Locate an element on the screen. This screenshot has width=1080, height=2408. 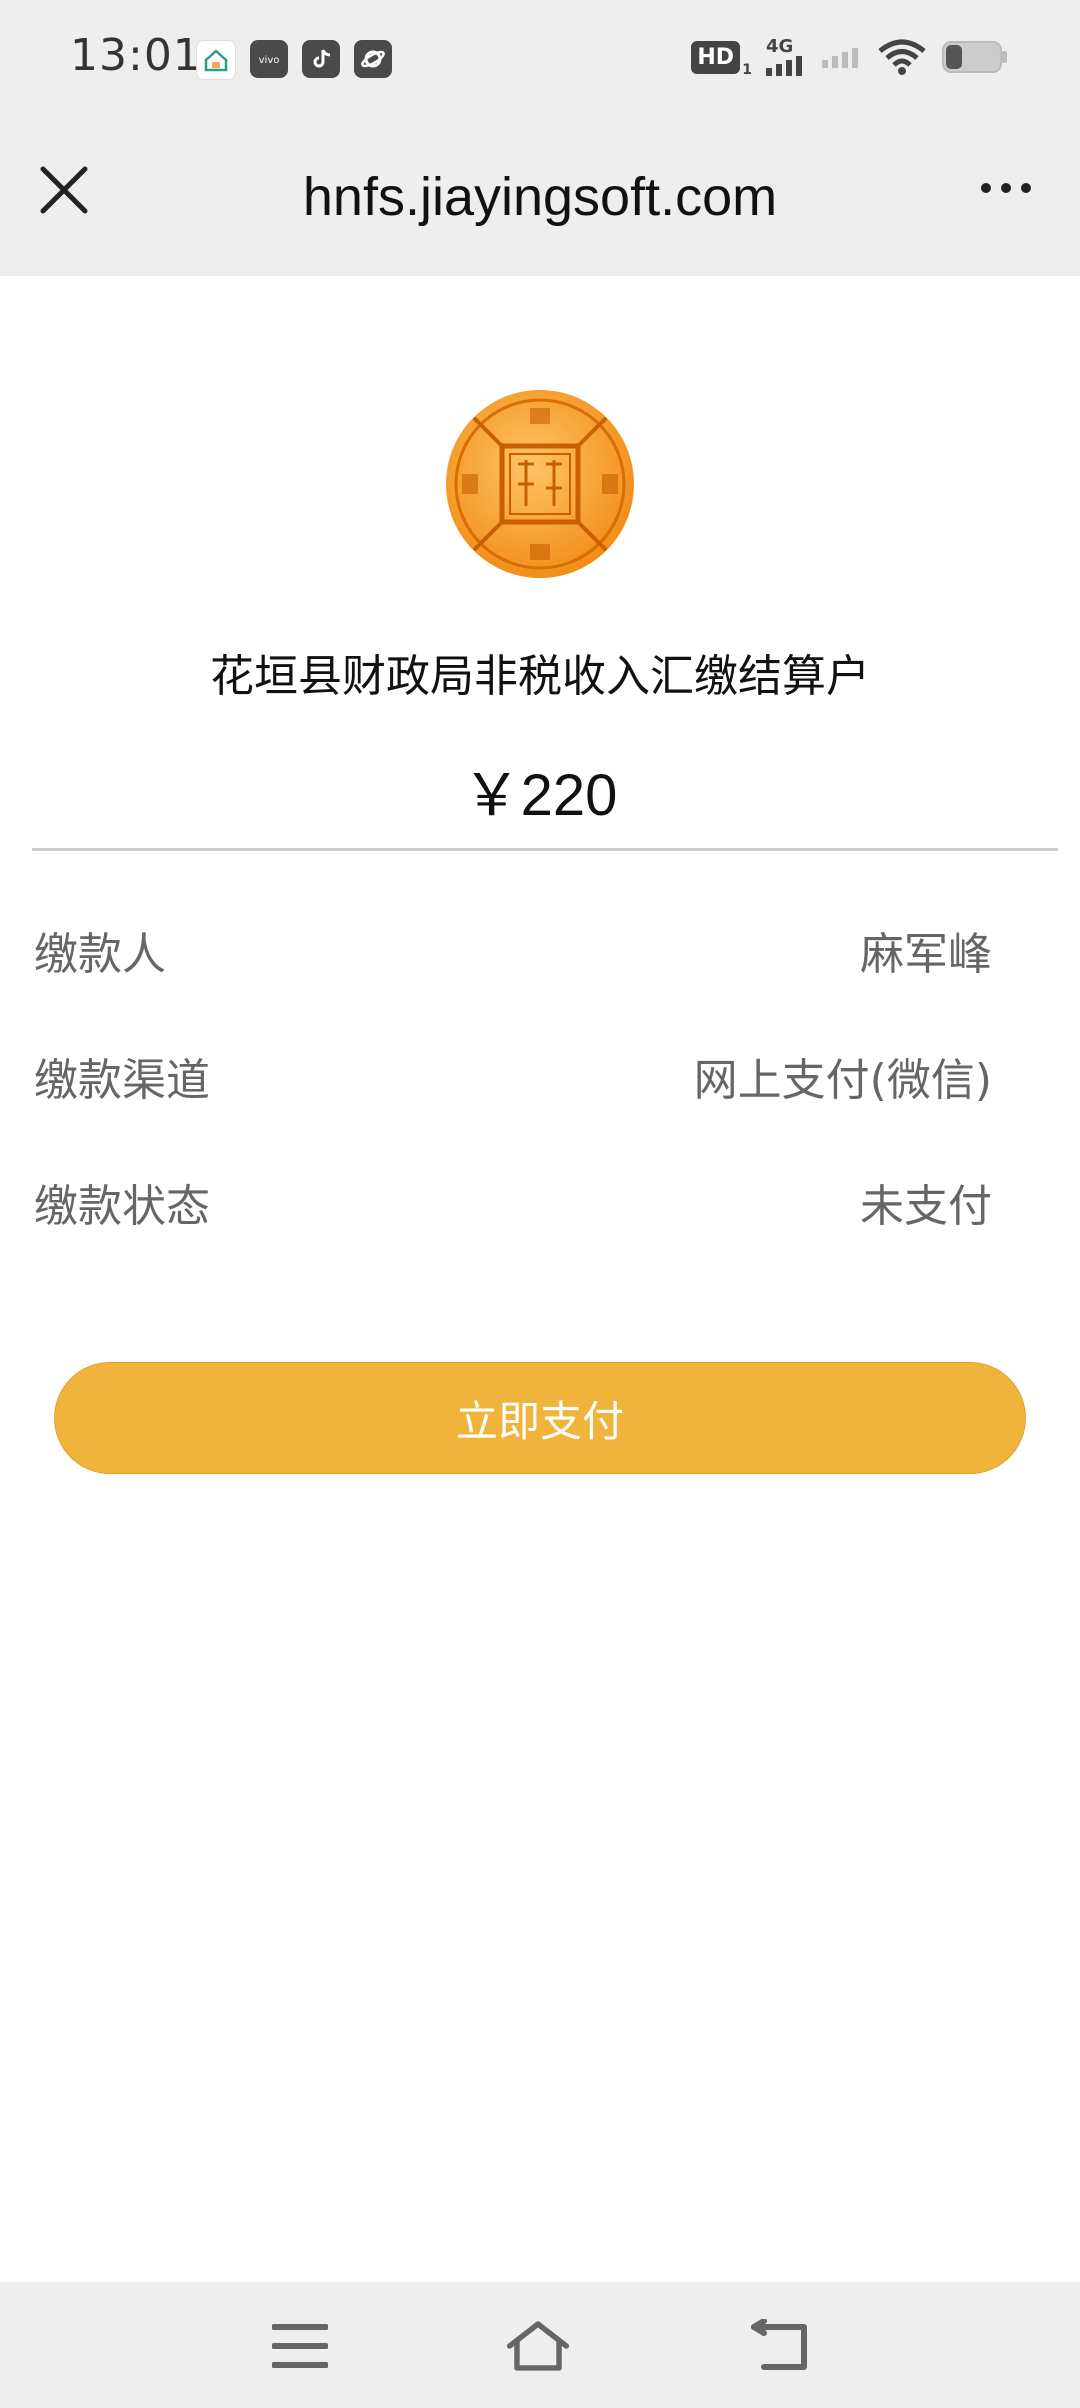
page-url: hnfs.jiayingsoft.com is located at coordinates (540, 197).